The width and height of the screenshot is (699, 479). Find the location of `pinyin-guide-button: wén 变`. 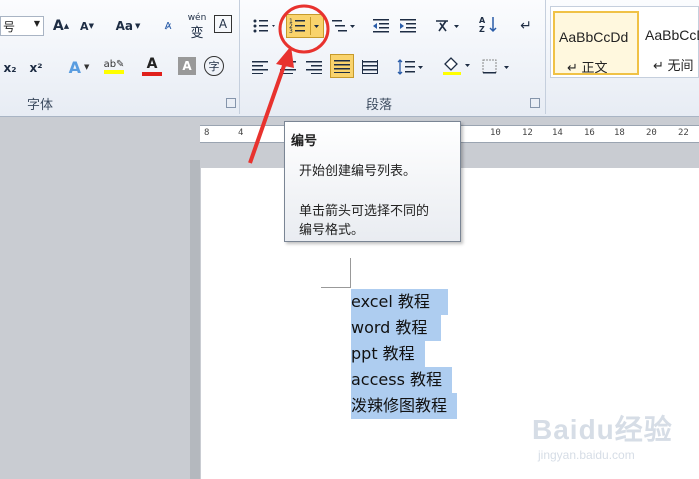

pinyin-guide-button: wén 变 is located at coordinates (197, 27).